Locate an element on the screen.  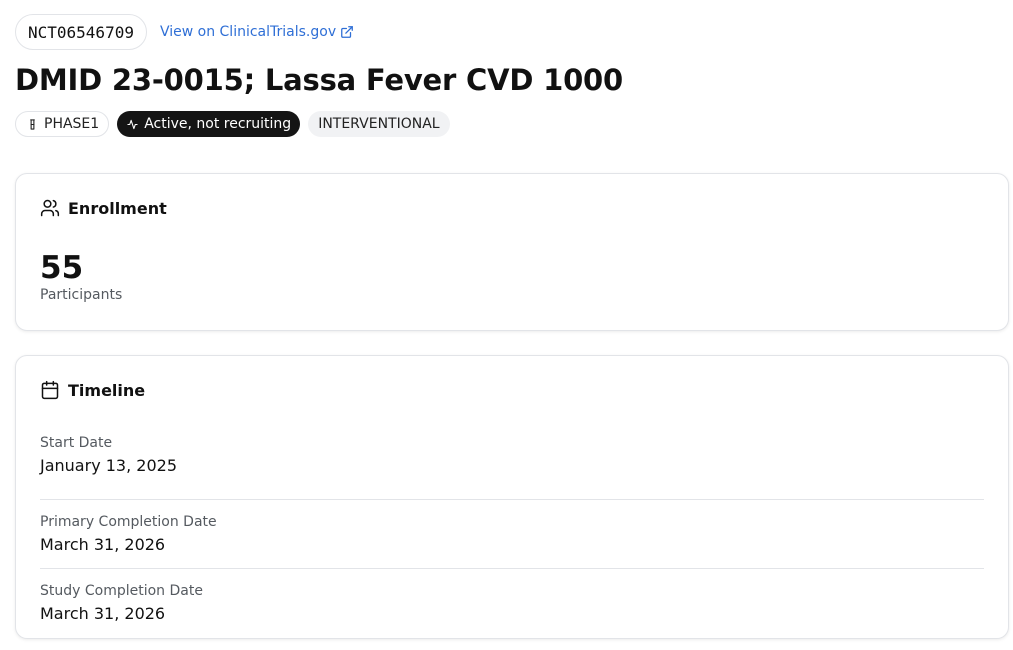
timeline-item-primary-completion: Primary Completion Date March 31, 2026 is located at coordinates (512, 534).